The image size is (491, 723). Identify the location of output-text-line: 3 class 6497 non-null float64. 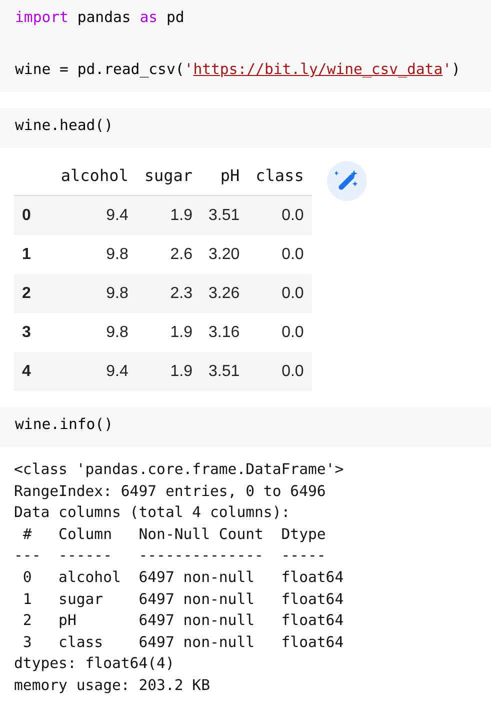
(183, 642).